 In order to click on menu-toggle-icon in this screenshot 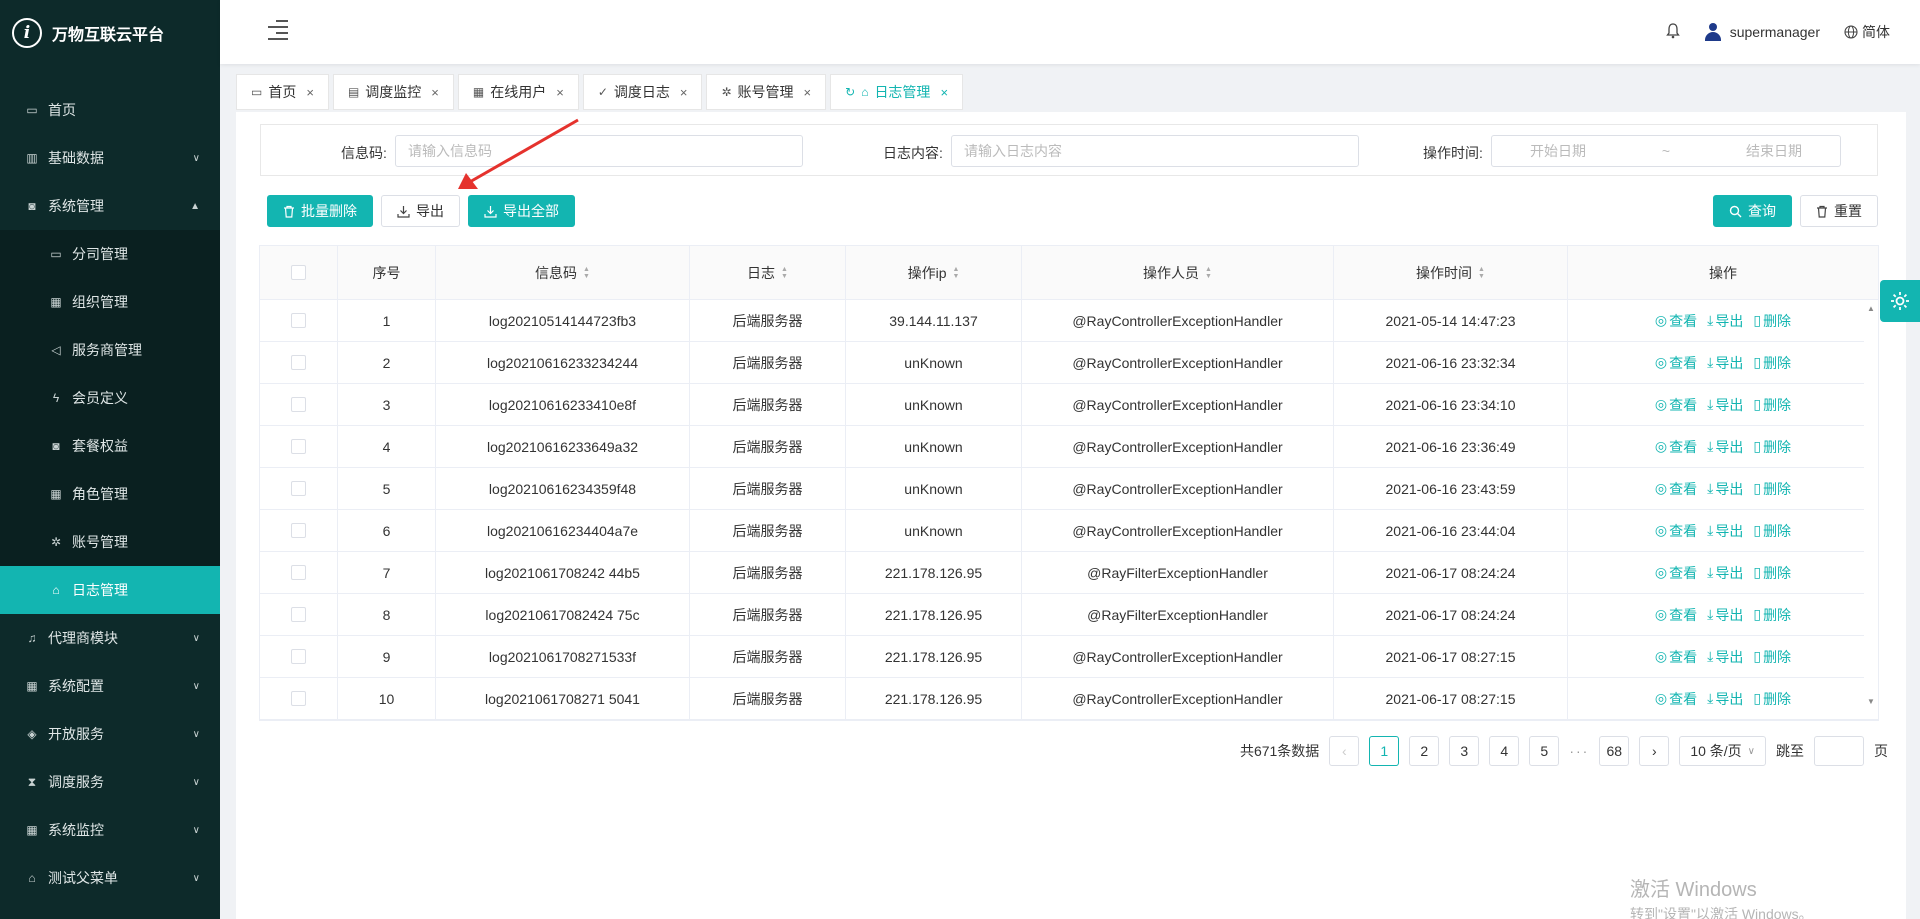, I will do `click(278, 30)`.